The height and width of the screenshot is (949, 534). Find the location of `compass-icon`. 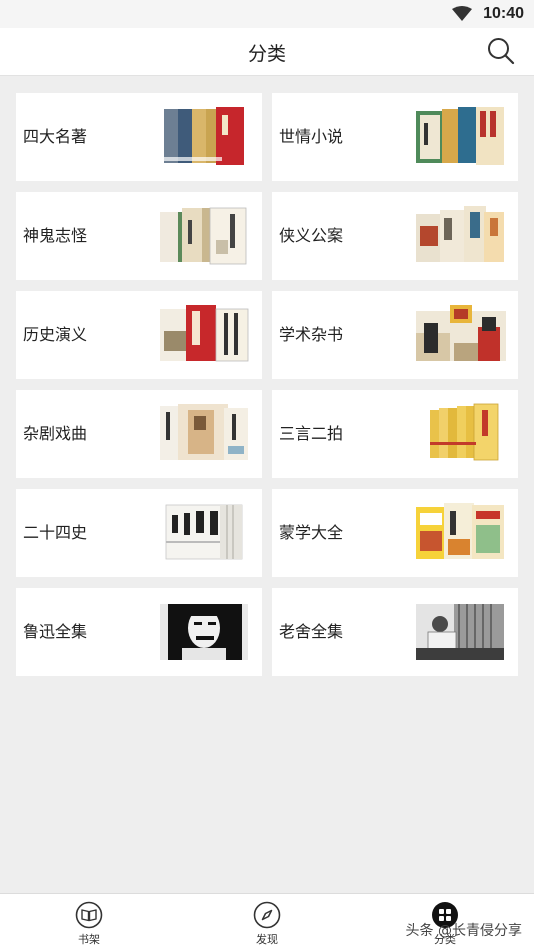

compass-icon is located at coordinates (267, 915).